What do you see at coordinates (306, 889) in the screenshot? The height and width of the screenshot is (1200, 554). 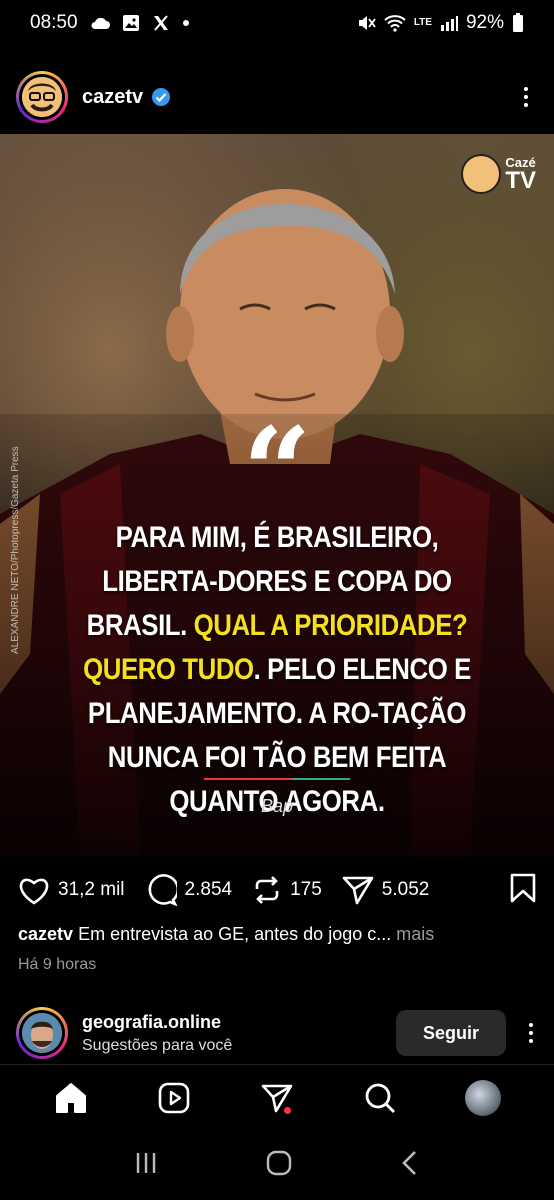 I see `repost-count: 175` at bounding box center [306, 889].